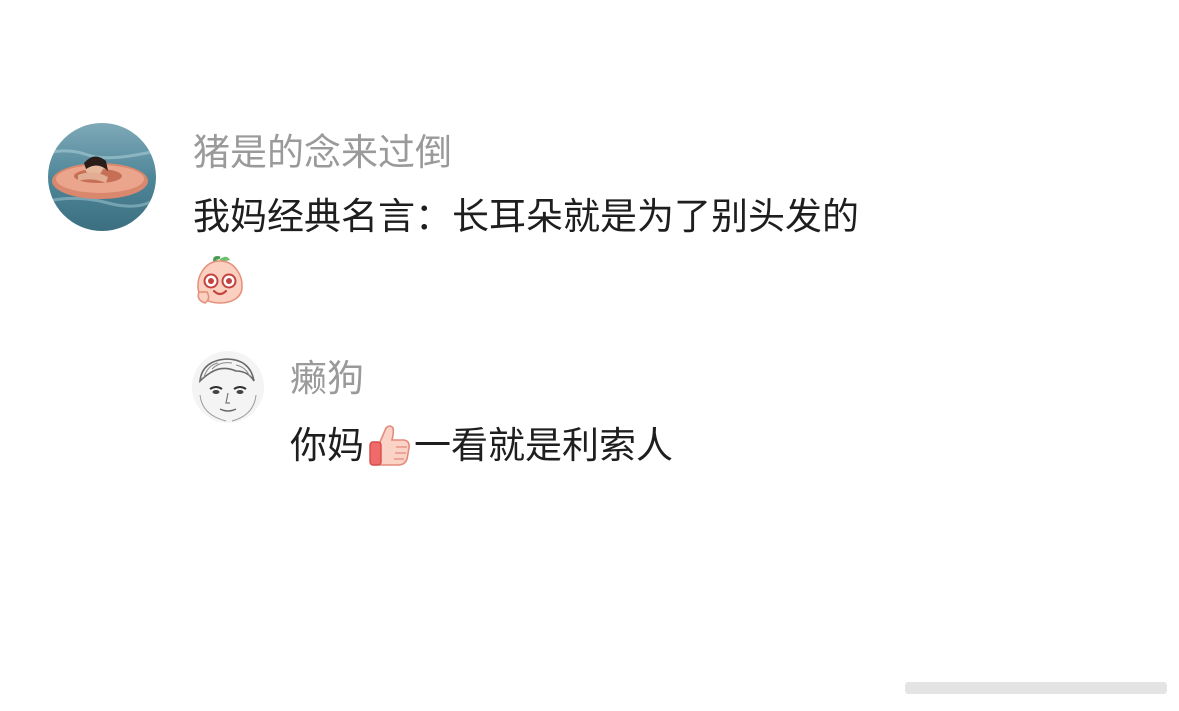  Describe the element at coordinates (327, 445) in the screenshot. I see `reply-text-before: 你妈` at that location.